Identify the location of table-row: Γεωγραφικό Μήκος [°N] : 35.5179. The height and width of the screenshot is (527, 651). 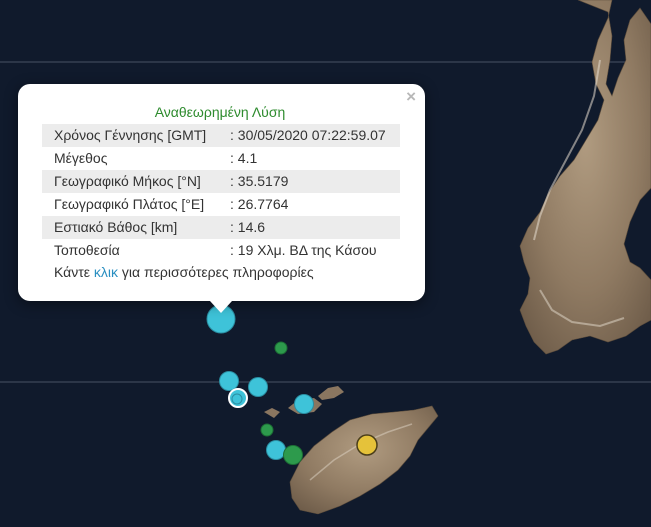
(221, 181).